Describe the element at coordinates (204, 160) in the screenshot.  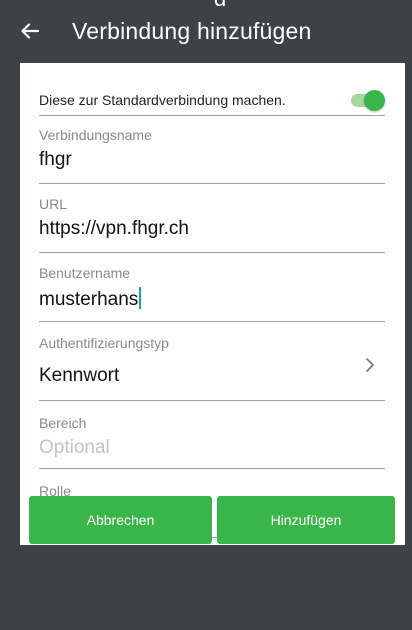
I see `connection-name-input: fhgr` at that location.